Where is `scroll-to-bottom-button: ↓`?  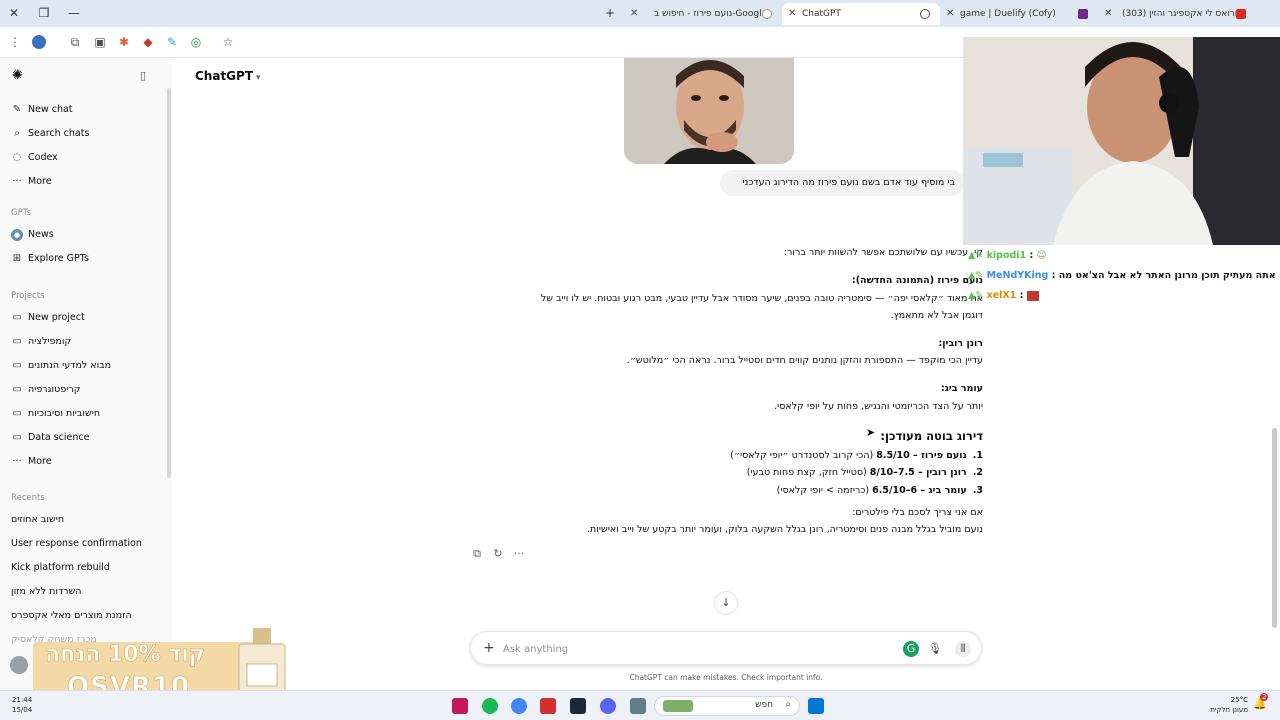
scroll-to-bottom-button: ↓ is located at coordinates (726, 603).